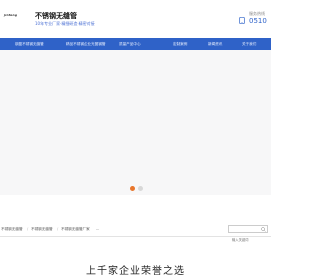  What do you see at coordinates (263, 229) in the screenshot?
I see `search-icon` at bounding box center [263, 229].